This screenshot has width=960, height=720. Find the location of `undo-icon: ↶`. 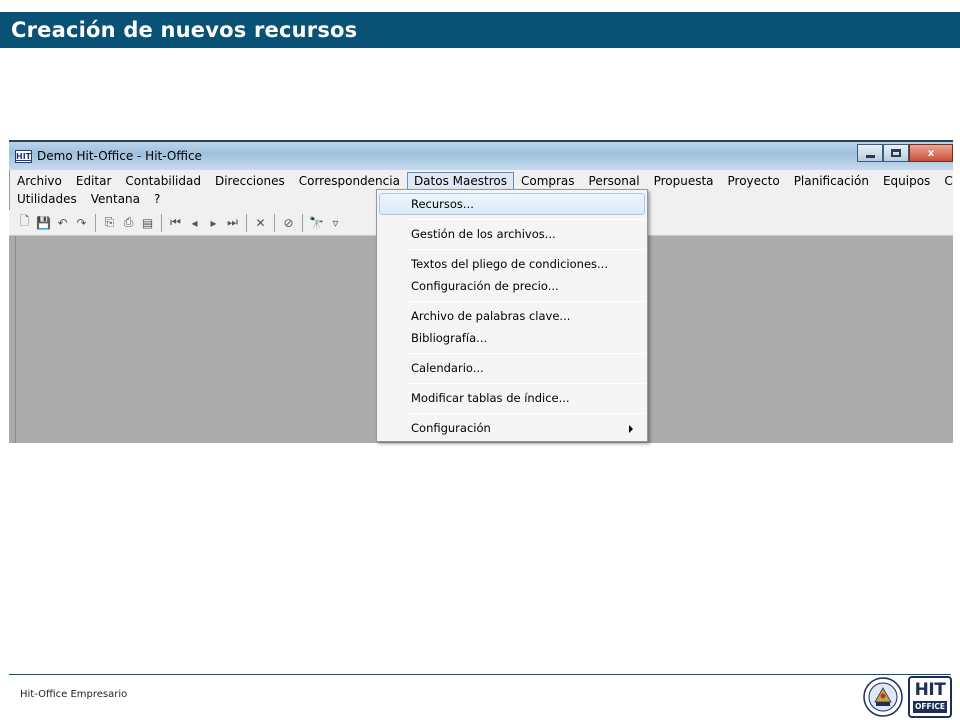

undo-icon: ↶ is located at coordinates (62, 223).